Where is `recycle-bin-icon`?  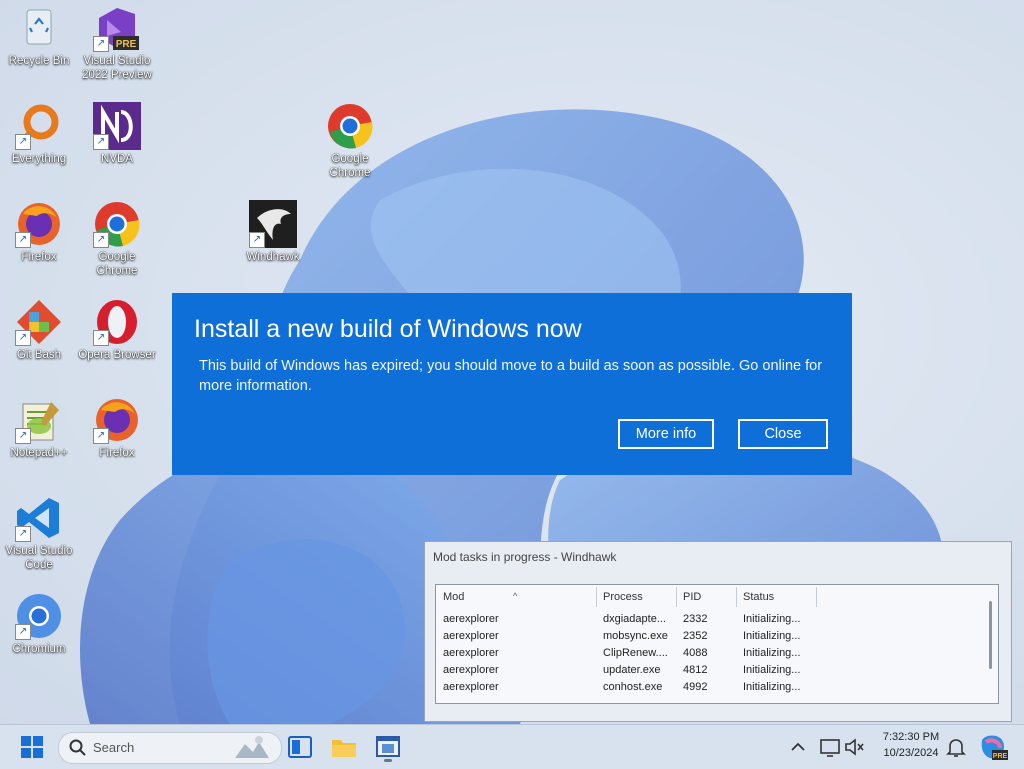 recycle-bin-icon is located at coordinates (39, 28).